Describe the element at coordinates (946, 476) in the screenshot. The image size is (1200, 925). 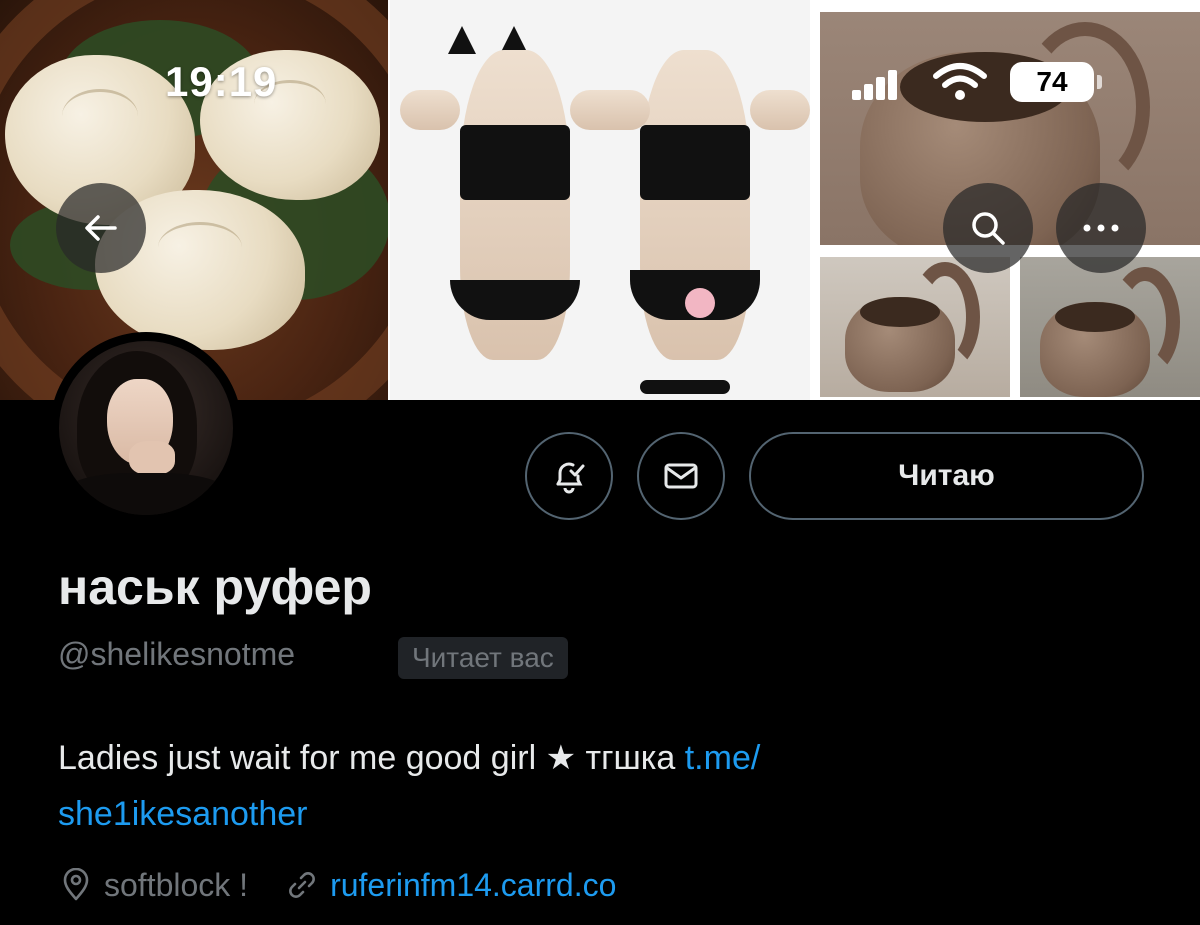
I see `following-button: Читаю` at that location.